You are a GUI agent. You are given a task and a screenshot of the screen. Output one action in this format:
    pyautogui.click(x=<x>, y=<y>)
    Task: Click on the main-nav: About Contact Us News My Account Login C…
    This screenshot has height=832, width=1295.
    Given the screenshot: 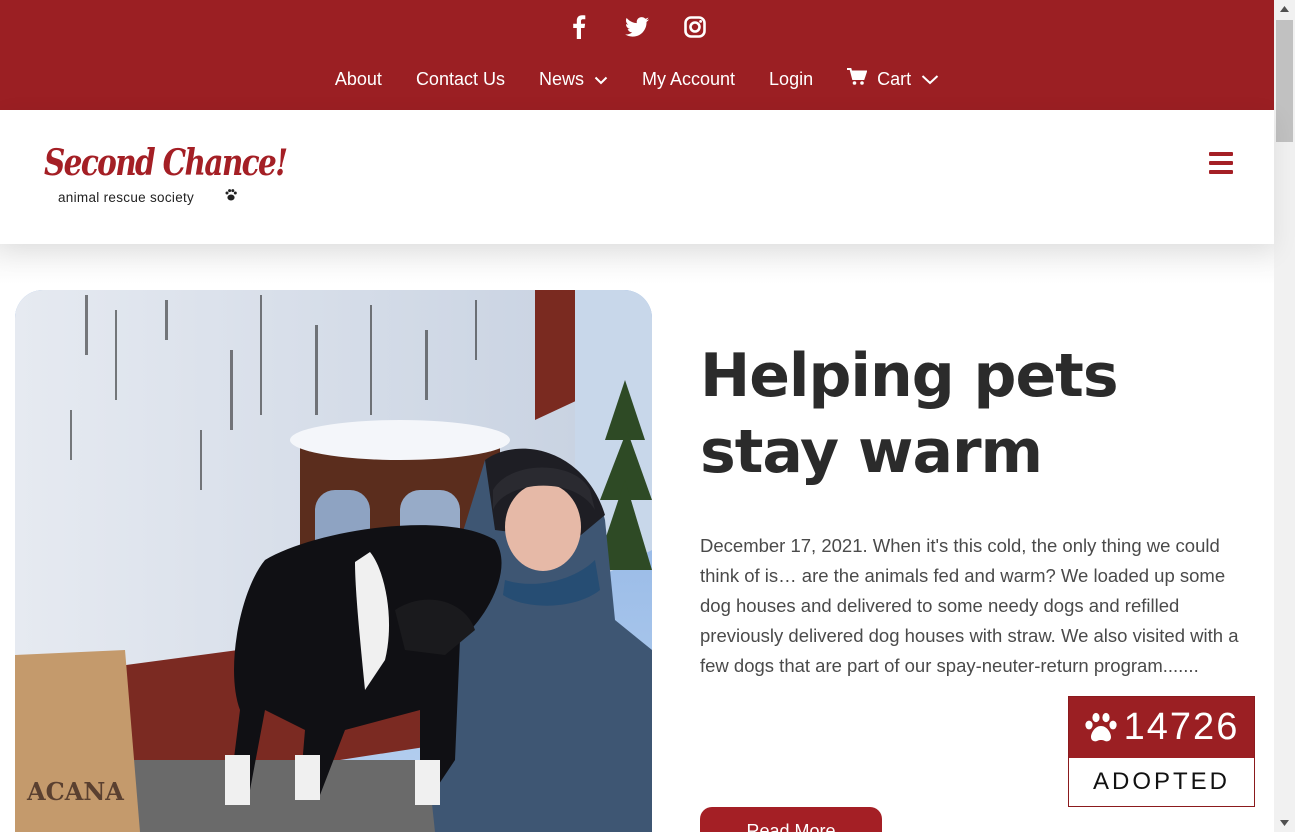 What is the action you would take?
    pyautogui.click(x=637, y=79)
    